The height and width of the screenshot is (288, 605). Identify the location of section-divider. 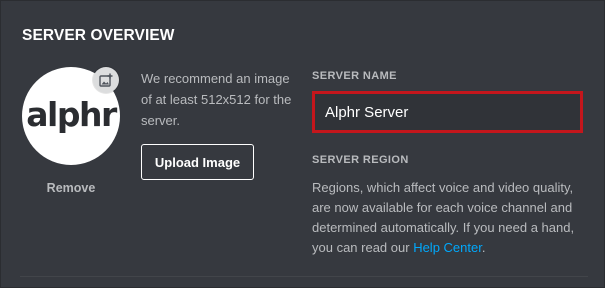
(304, 276).